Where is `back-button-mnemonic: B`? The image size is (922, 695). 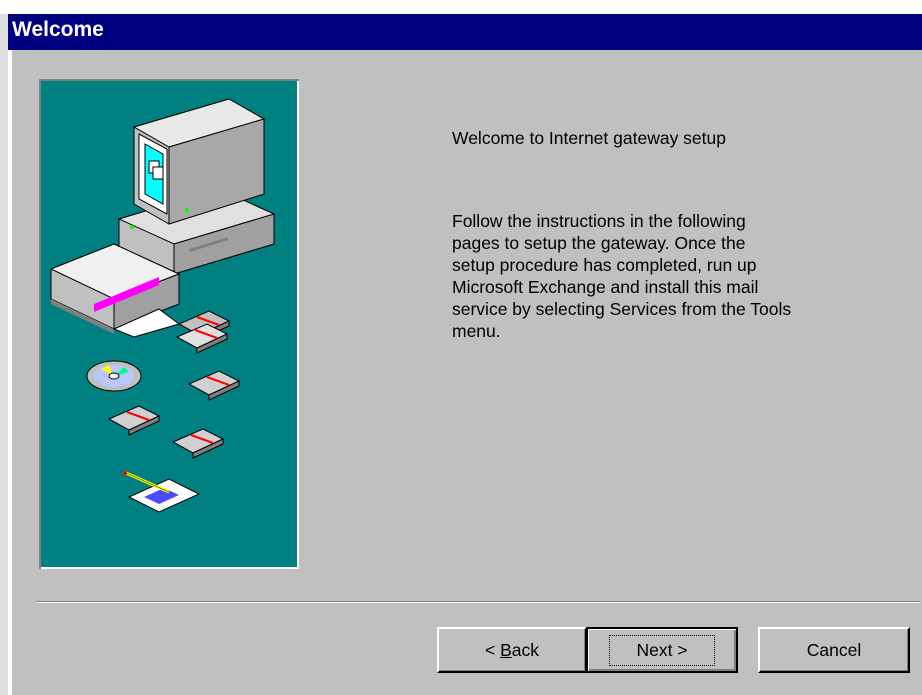
back-button-mnemonic: B is located at coordinates (506, 649).